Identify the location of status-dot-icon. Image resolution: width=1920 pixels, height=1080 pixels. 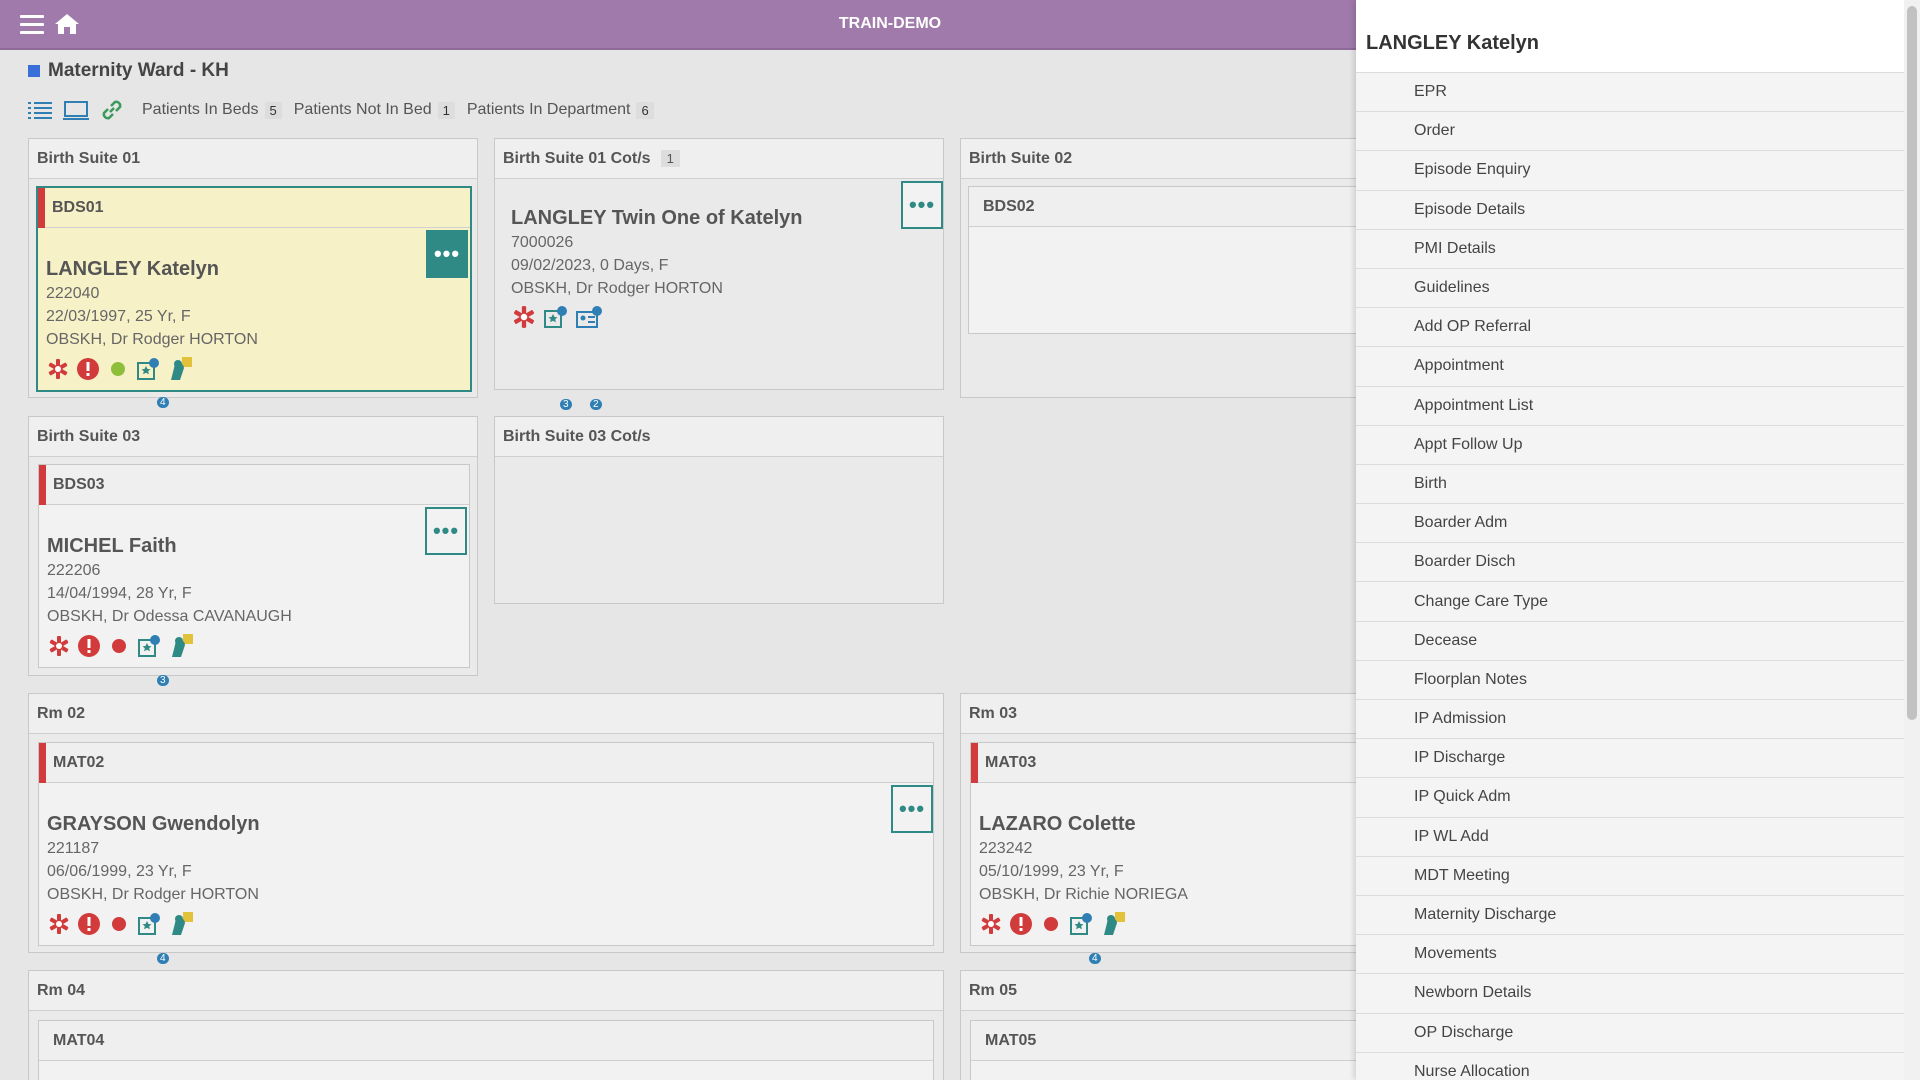
(119, 924).